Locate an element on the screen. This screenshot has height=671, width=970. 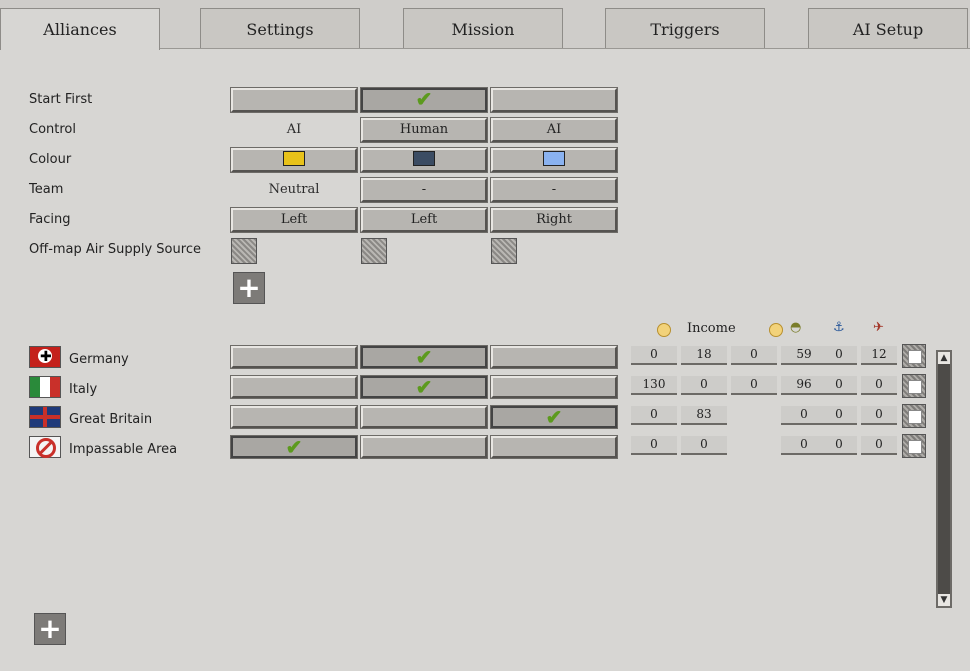
facing-label: Facing is located at coordinates (50, 219).